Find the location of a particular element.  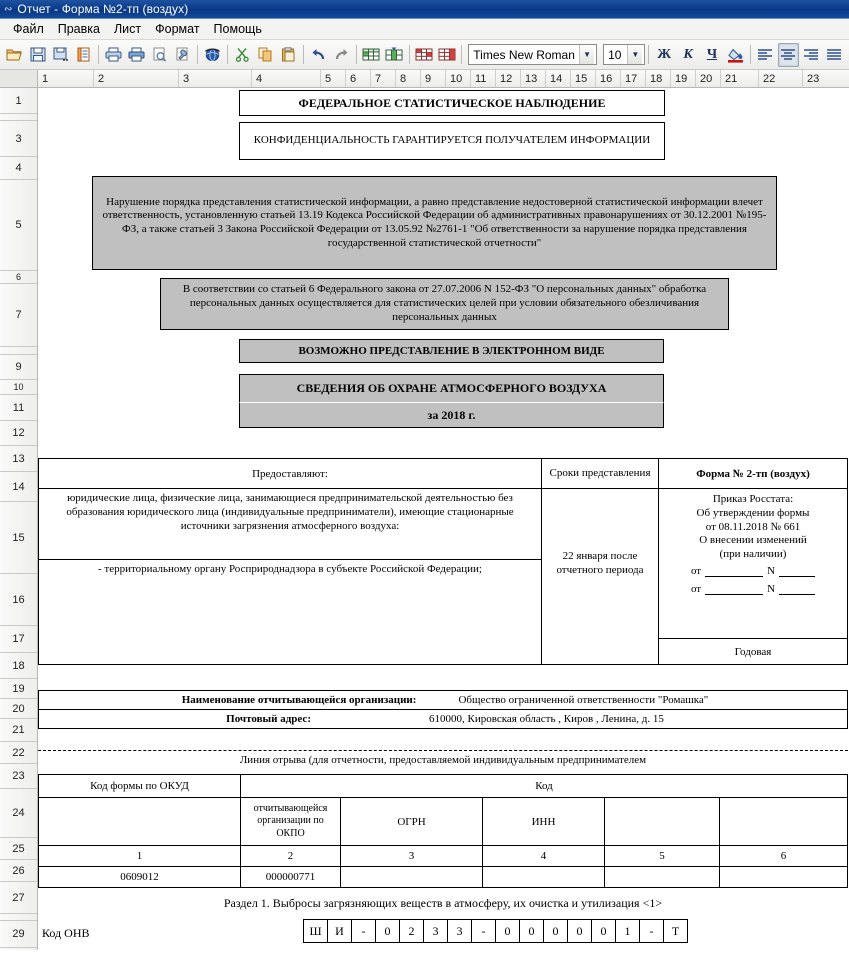

menu-file: Файл is located at coordinates (28, 29).